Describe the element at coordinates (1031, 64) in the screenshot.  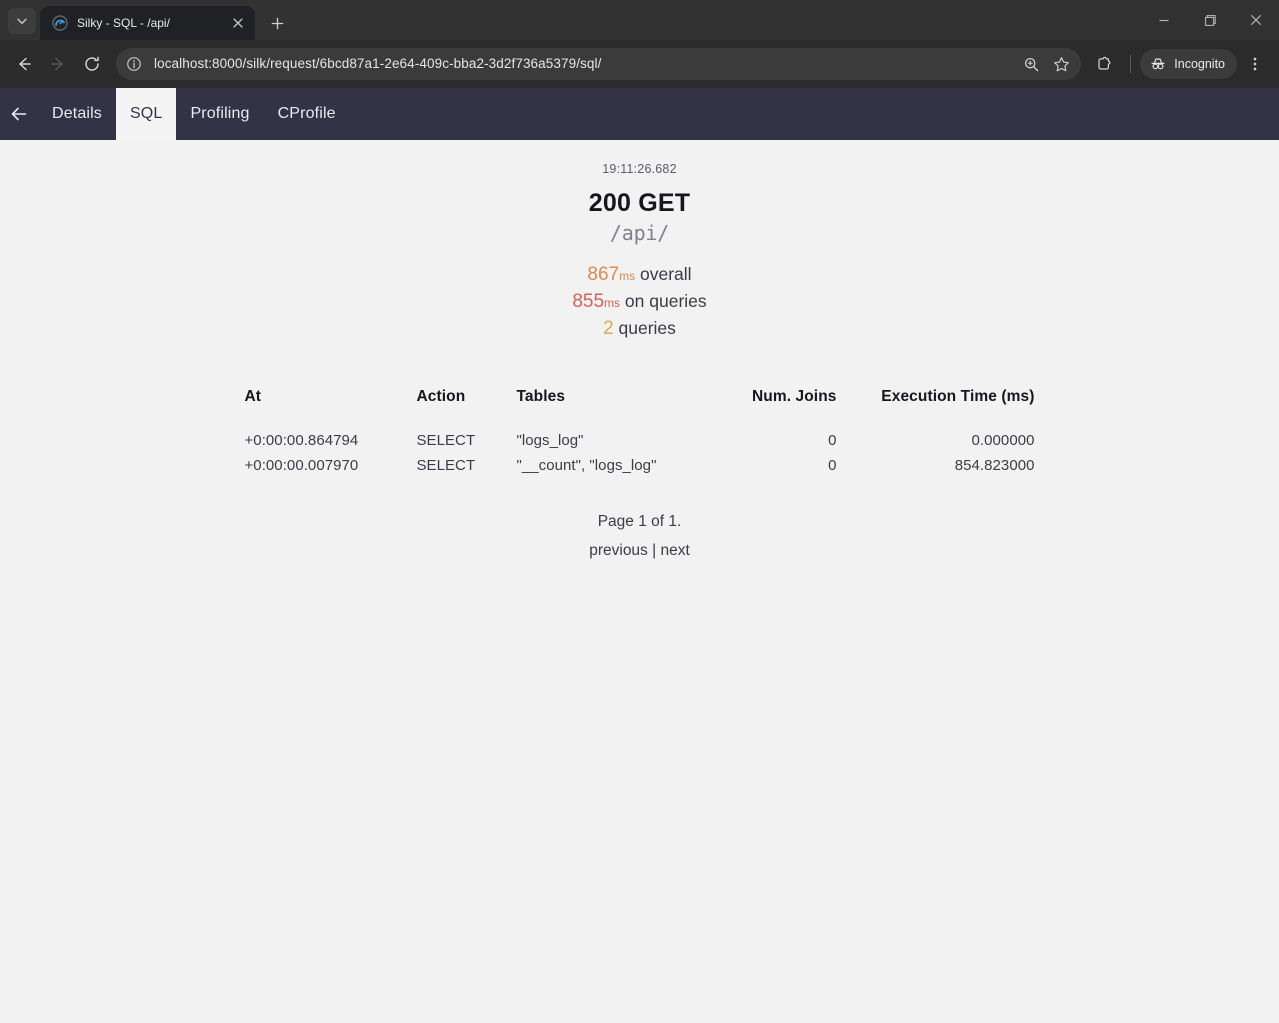
I see `zoom-icon` at that location.